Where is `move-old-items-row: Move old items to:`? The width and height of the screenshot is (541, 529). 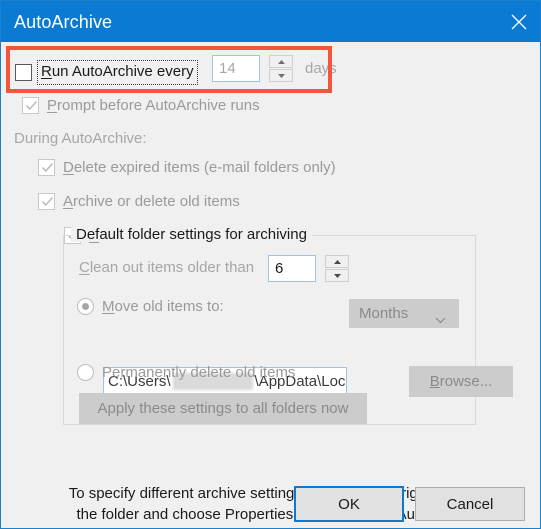 move-old-items-row: Move old items to: is located at coordinates (150, 306).